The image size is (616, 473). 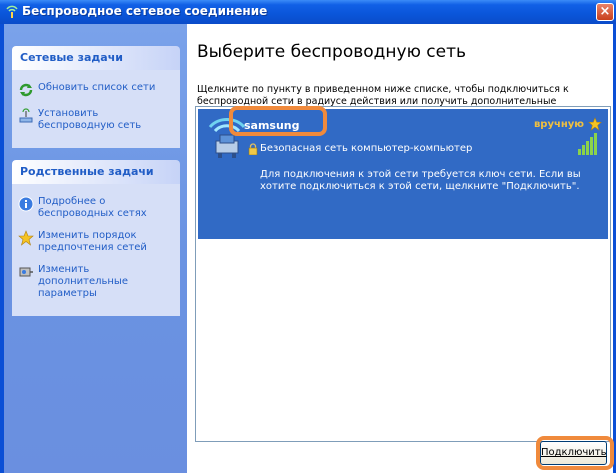 I want to click on learn-wireless-label: Подробнее о беспроводных сетях, so click(x=92, y=207).